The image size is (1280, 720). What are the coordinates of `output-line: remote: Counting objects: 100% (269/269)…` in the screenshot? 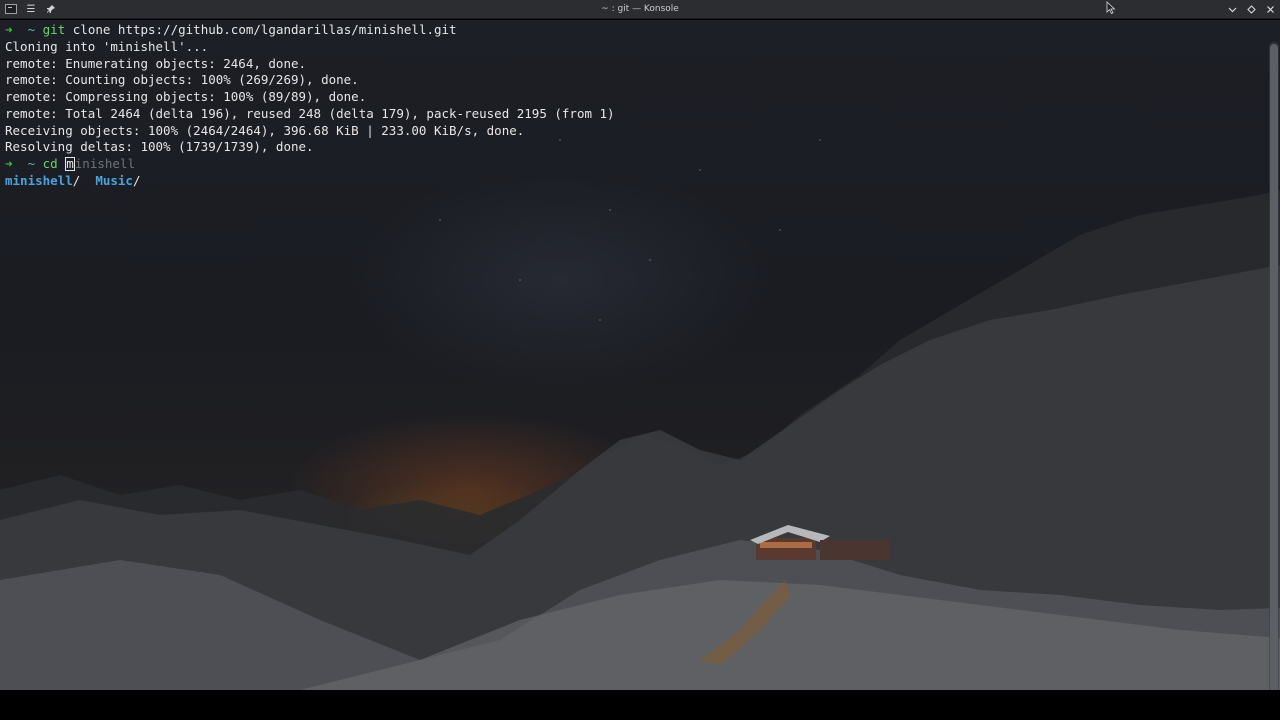 It's located at (182, 80).